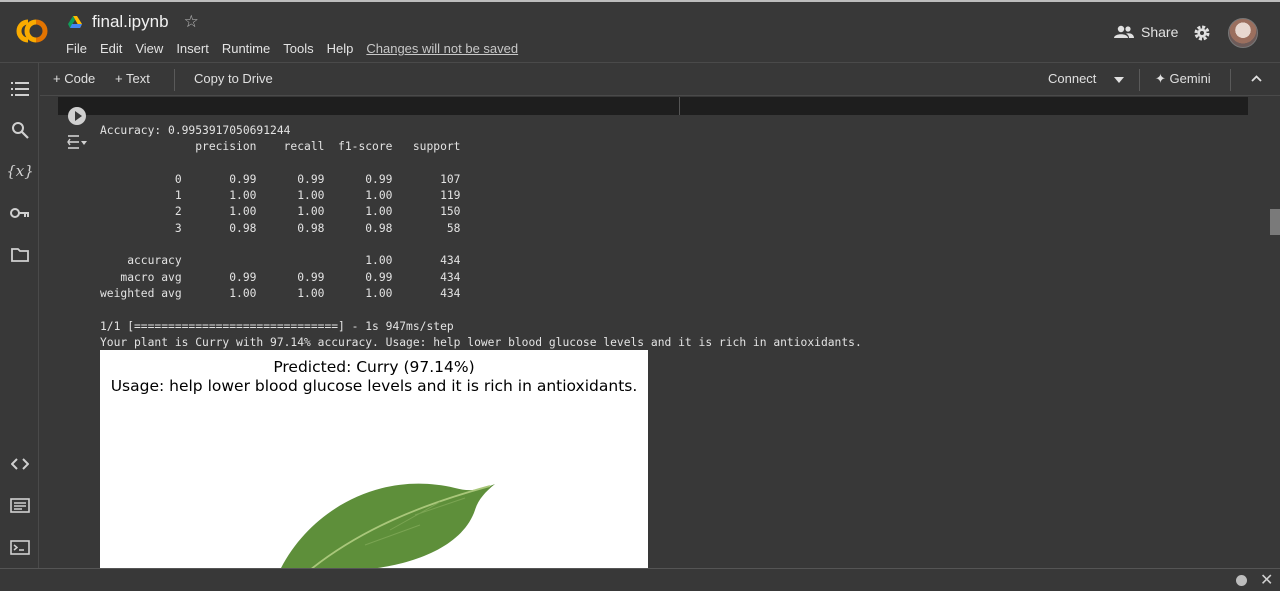  I want to click on command-palette-icon, so click(20, 505).